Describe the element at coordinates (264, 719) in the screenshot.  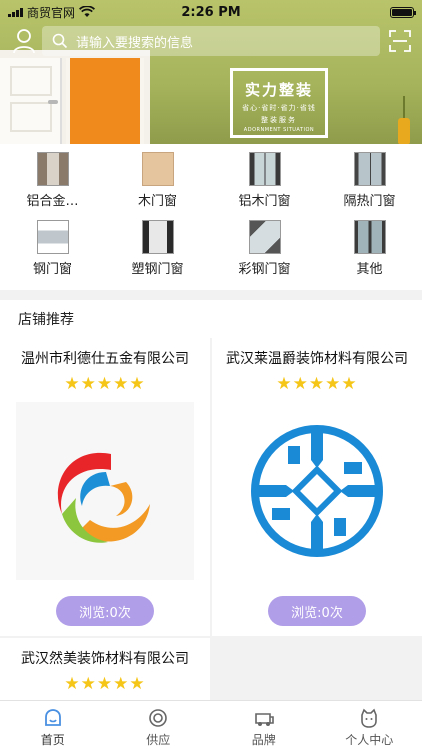
I see `brand-icon` at that location.